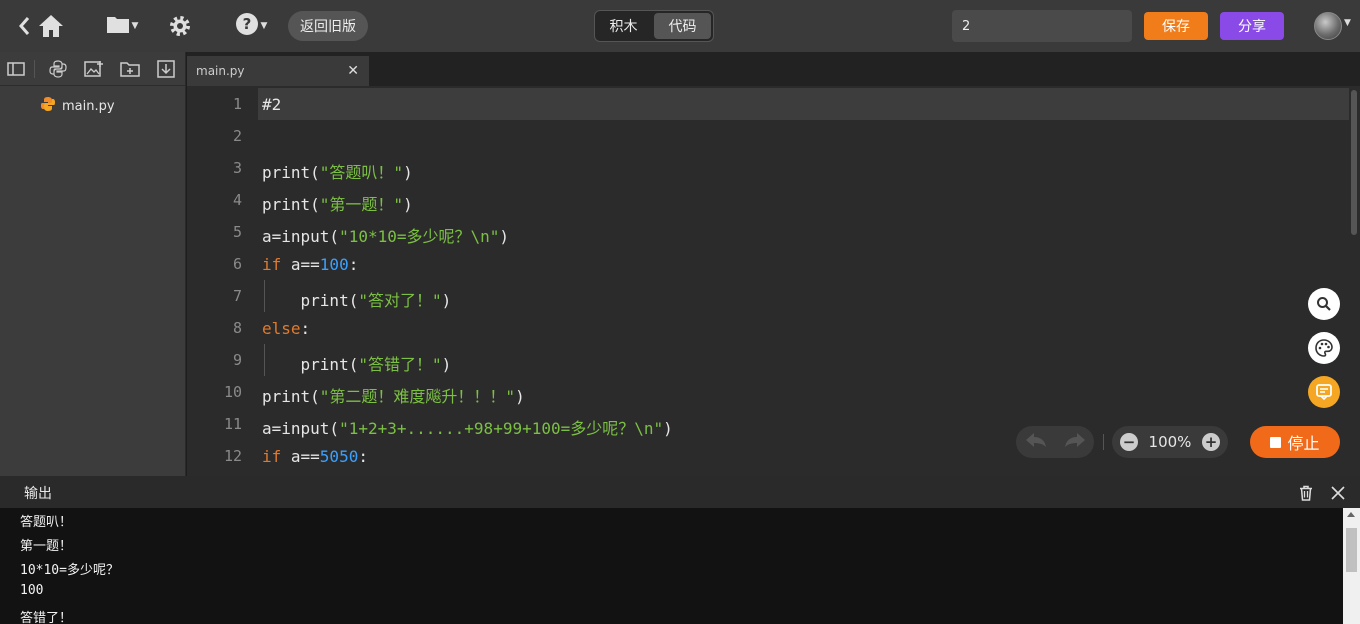 Image resolution: width=1360 pixels, height=624 pixels. Describe the element at coordinates (680, 492) in the screenshot. I see `output-header: 输出` at that location.